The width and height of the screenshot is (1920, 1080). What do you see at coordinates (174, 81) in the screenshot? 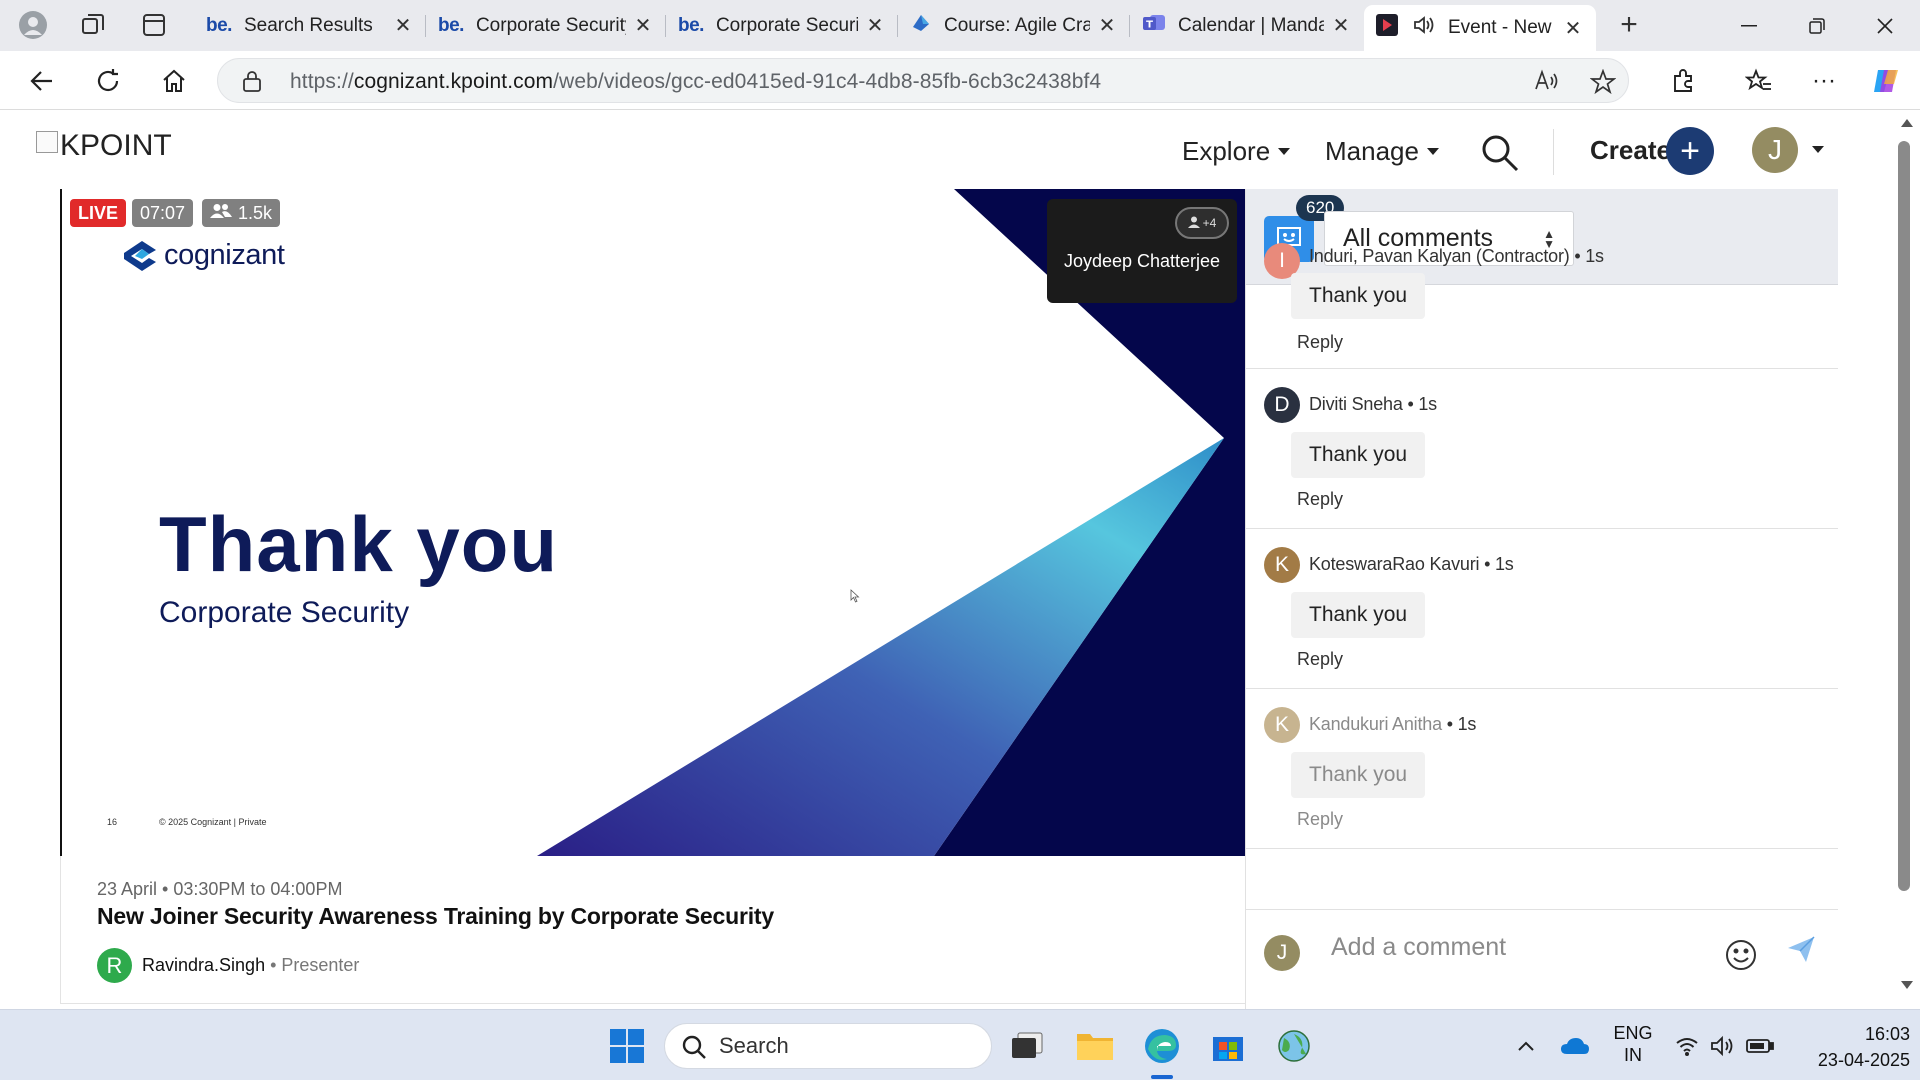
I see `home-icon` at bounding box center [174, 81].